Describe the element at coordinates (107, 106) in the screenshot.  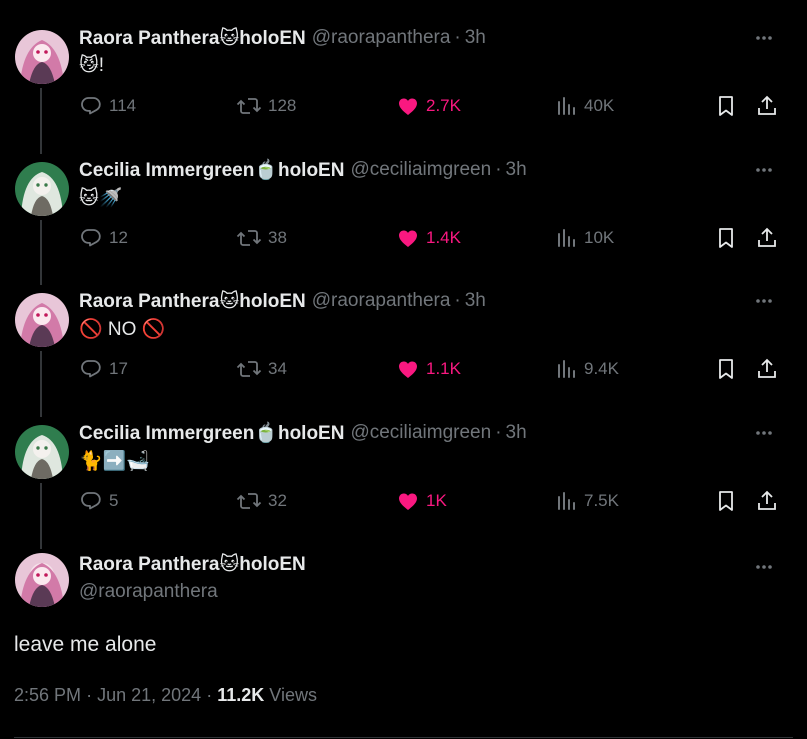
I see `reply-button: 114` at that location.